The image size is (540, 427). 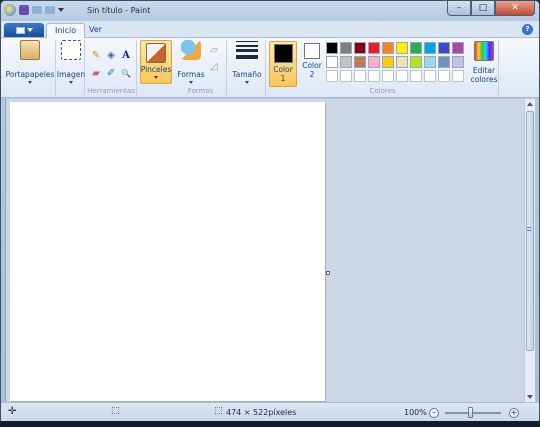 I want to click on edit-colors-button: Editar colores, so click(x=484, y=62).